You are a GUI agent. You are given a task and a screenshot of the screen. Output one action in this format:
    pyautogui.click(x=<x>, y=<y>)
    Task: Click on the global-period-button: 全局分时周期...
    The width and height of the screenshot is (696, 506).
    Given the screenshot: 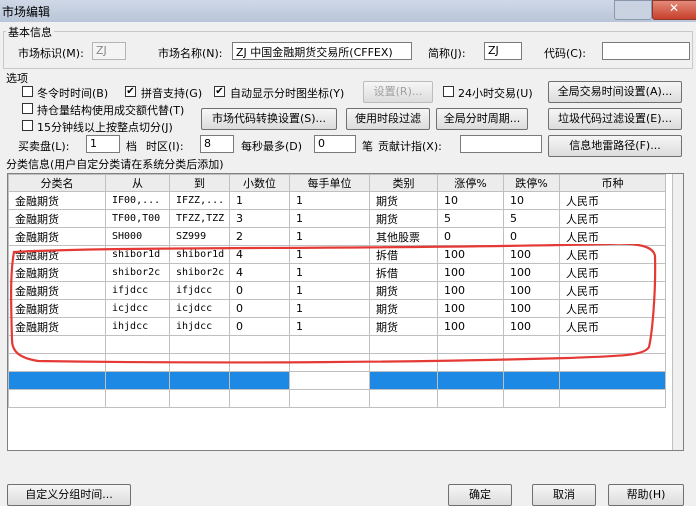 What is the action you would take?
    pyautogui.click(x=482, y=119)
    